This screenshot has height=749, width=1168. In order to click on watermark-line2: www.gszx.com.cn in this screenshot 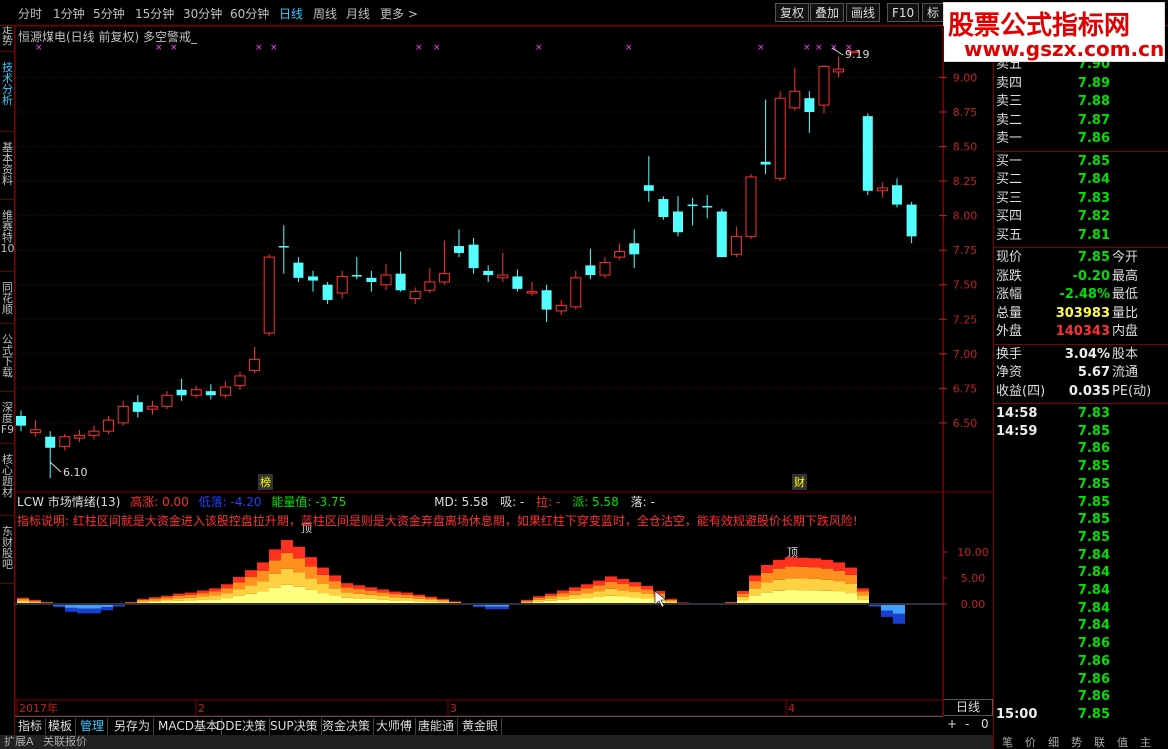, I will do `click(1064, 49)`.